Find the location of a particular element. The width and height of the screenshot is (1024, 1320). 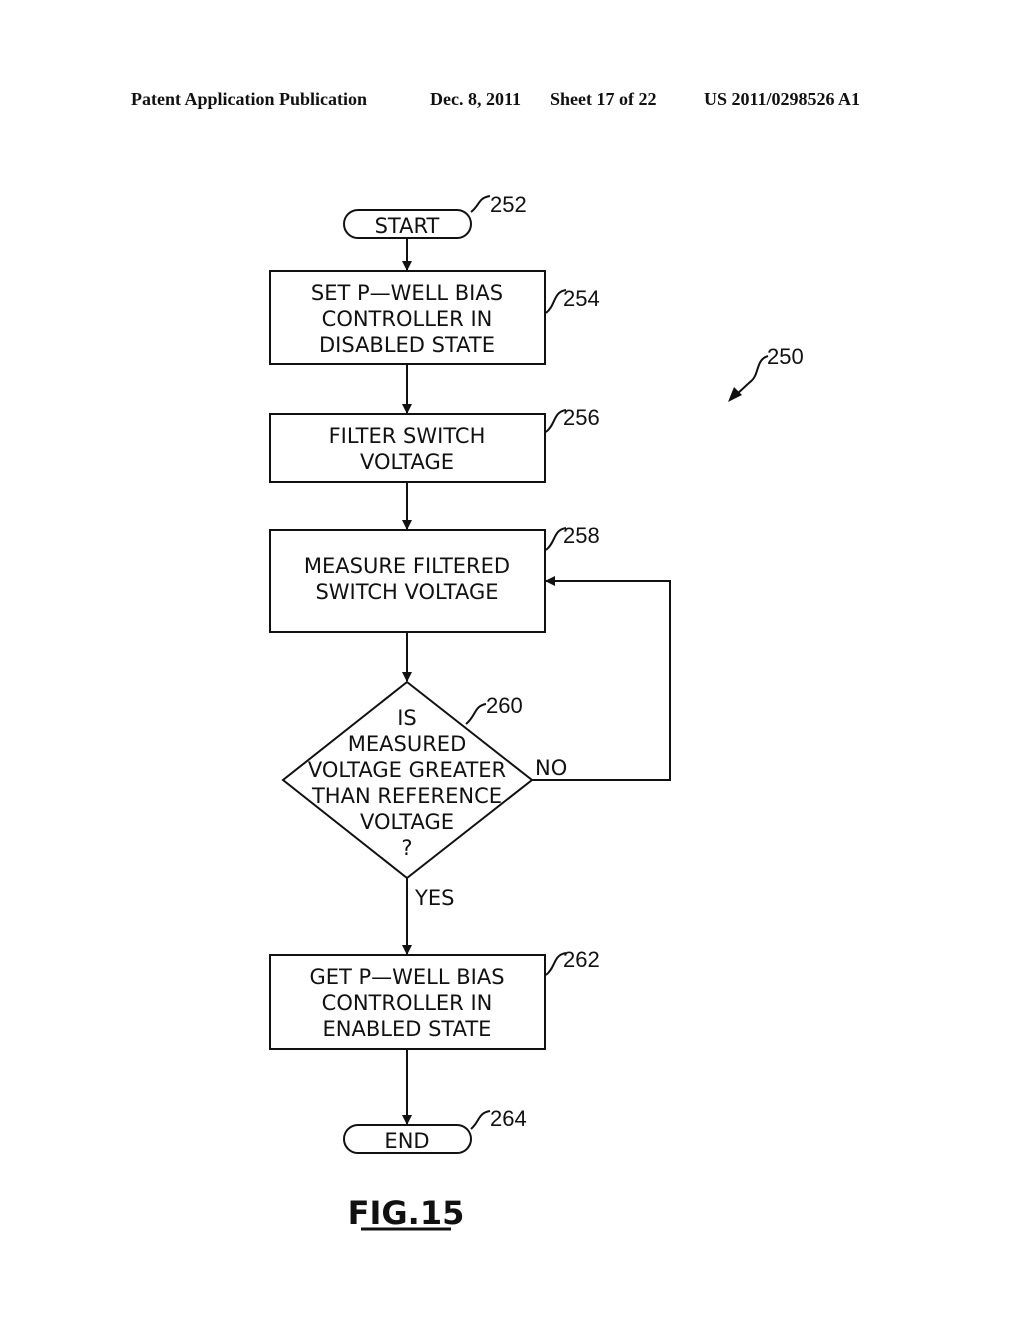

box-254-line-3: DISABLED STATE is located at coordinates (407, 345).